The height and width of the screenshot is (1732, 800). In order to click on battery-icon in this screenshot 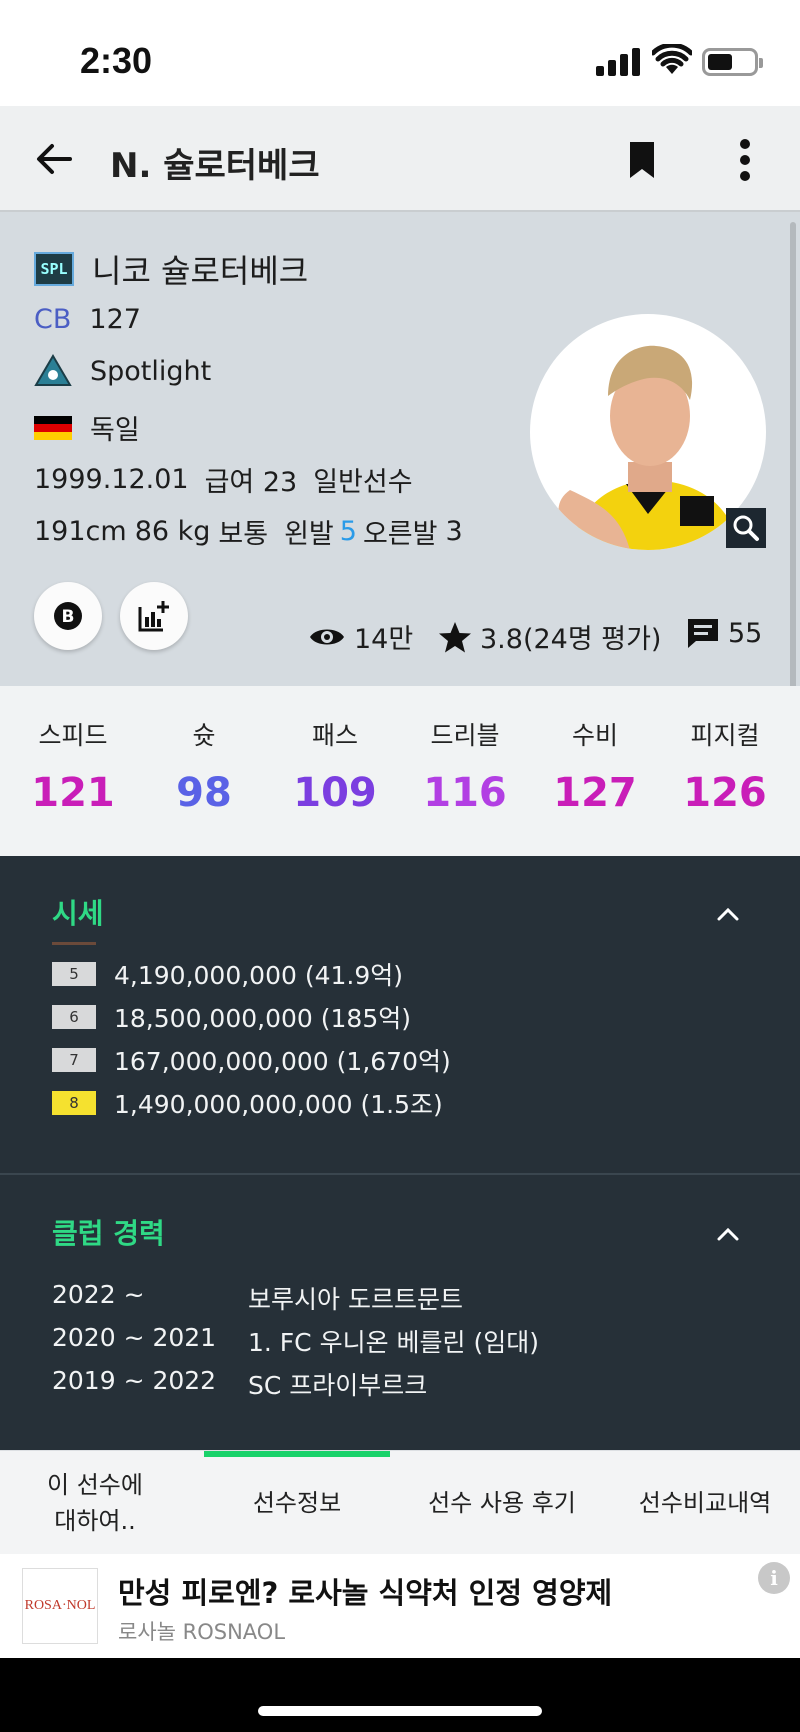, I will do `click(732, 62)`.